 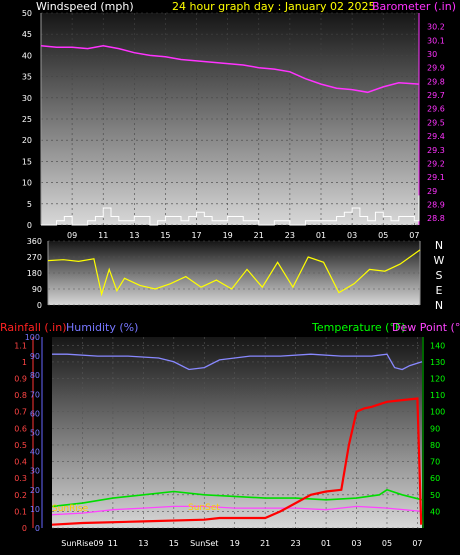 What do you see at coordinates (436, 163) in the screenshot?
I see `baro-tick-label: 29.2` at bounding box center [436, 163].